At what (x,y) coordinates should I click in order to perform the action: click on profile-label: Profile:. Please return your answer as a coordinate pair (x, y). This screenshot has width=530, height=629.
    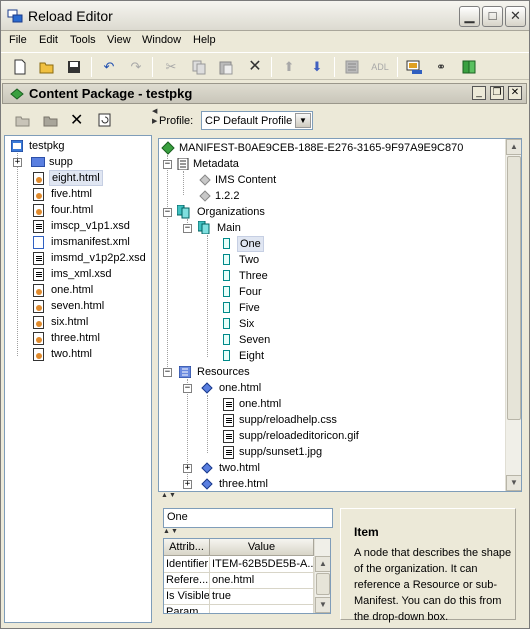
    Looking at the image, I should click on (176, 121).